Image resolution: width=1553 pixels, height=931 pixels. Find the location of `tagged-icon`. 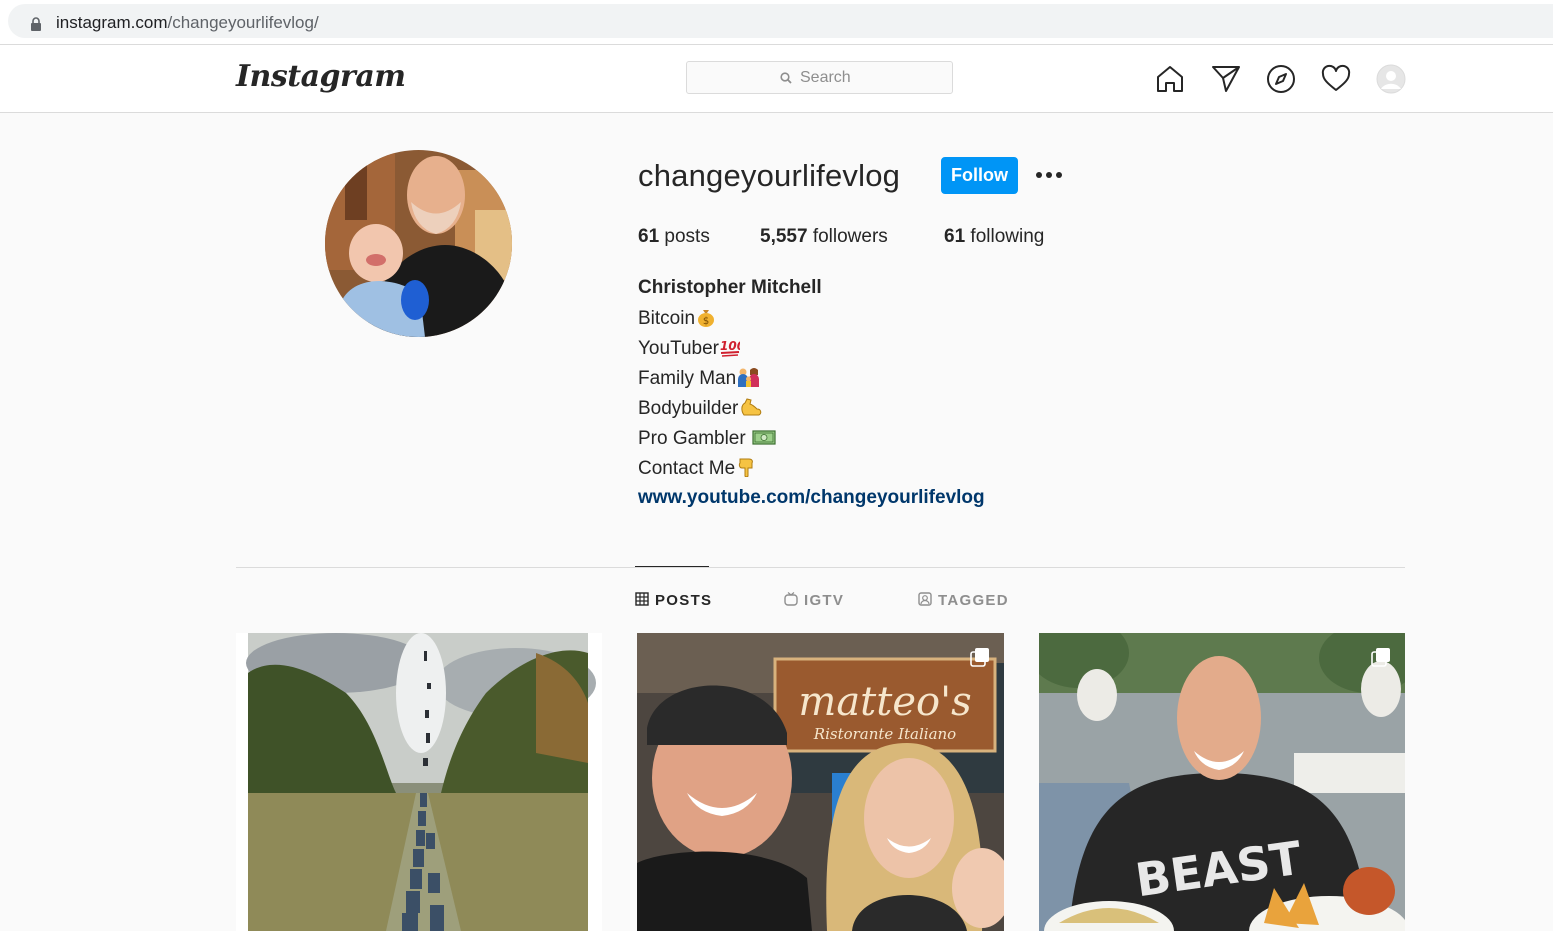

tagged-icon is located at coordinates (925, 599).